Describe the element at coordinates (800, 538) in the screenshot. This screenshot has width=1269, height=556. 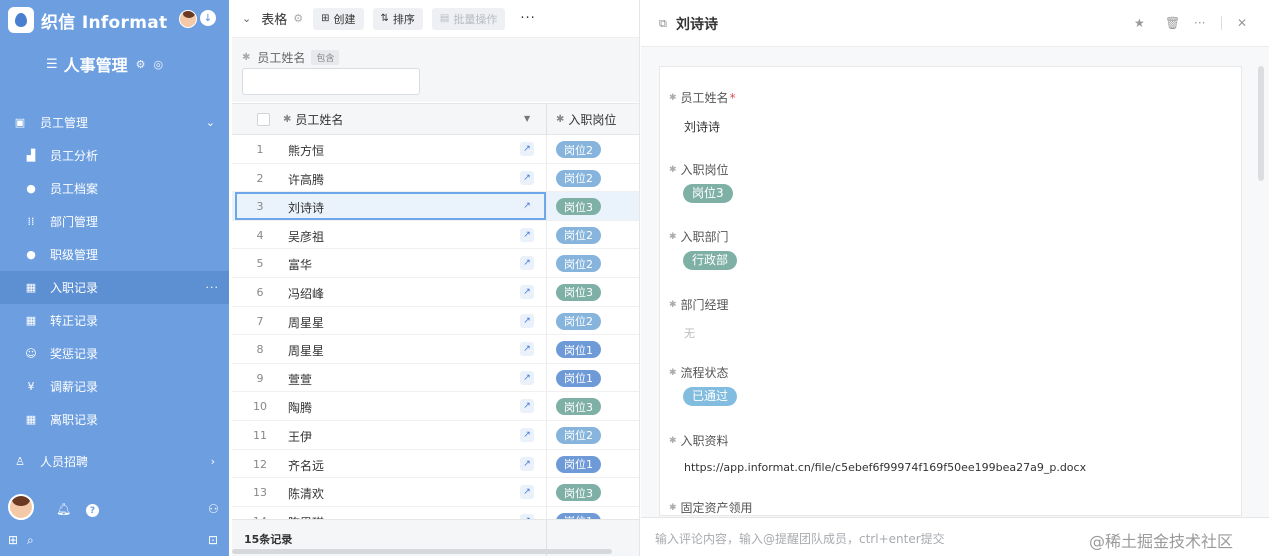
I see `comment-input: 输入评论内容，输入@提醒团队成员，ctrl+enter提交` at that location.